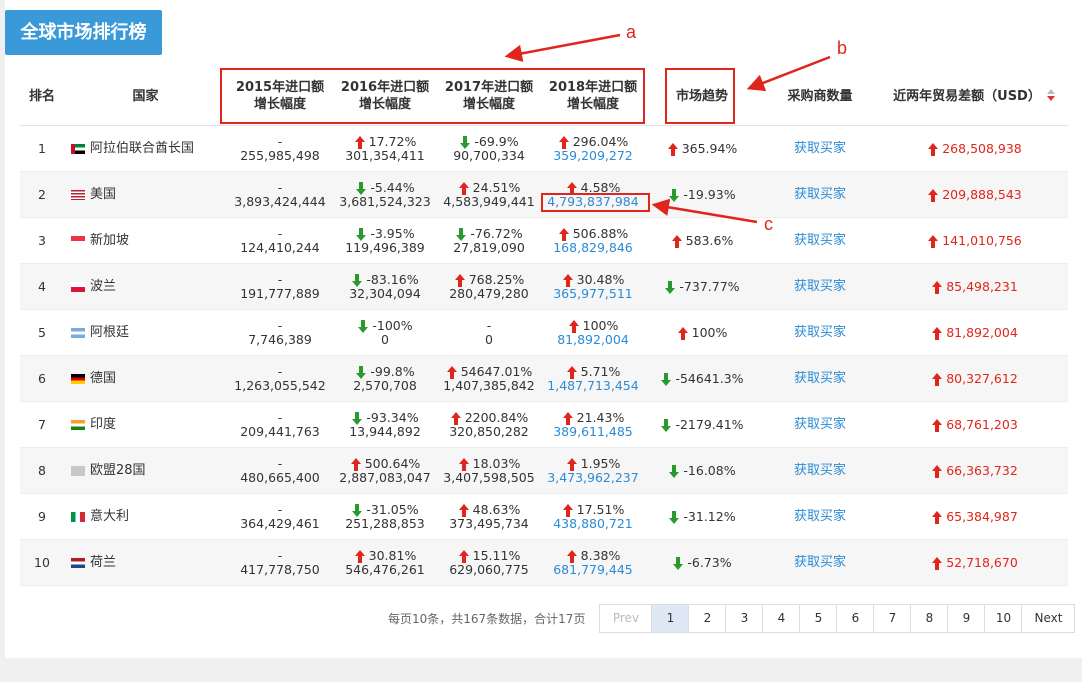 The height and width of the screenshot is (682, 1082). What do you see at coordinates (982, 378) in the screenshot?
I see `change-percent-value: 80,327,612` at bounding box center [982, 378].